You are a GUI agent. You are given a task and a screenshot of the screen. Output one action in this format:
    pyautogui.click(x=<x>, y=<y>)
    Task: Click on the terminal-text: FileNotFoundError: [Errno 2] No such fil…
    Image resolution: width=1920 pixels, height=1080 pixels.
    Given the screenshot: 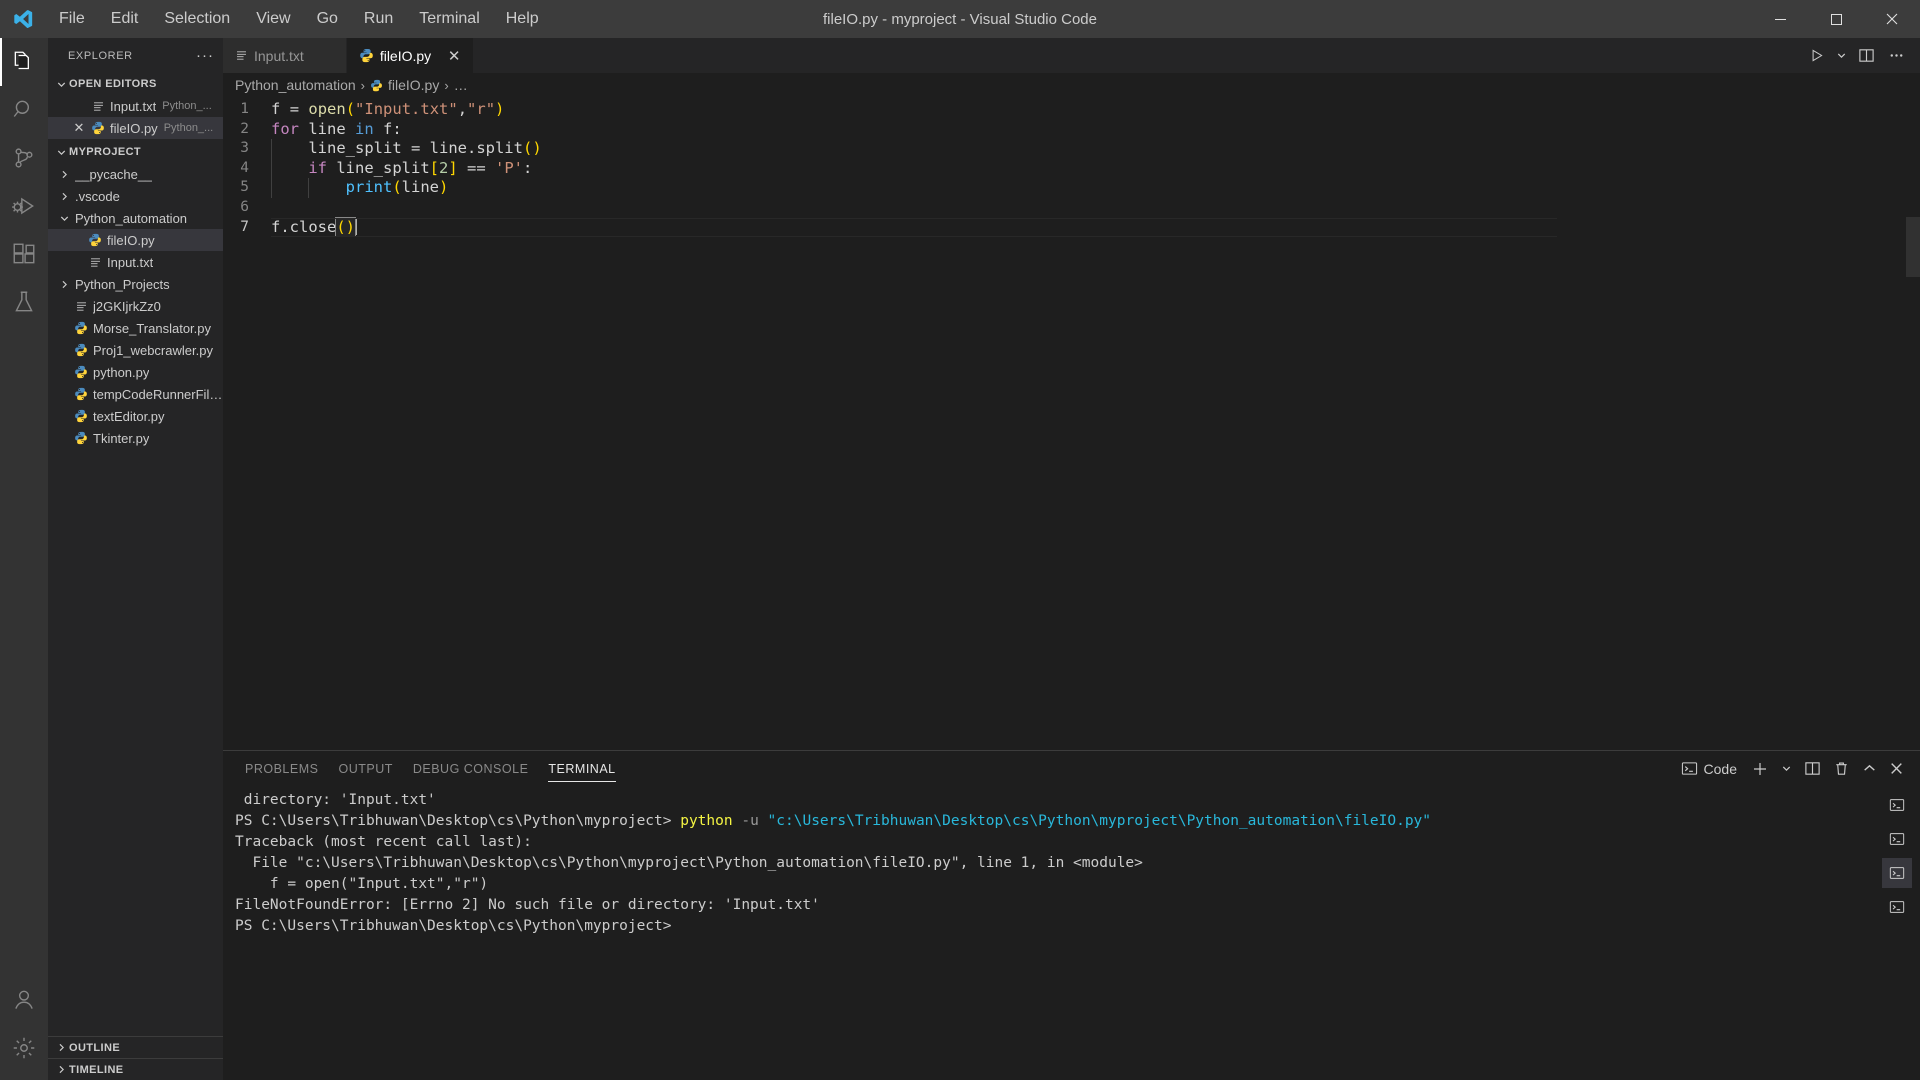 What is the action you would take?
    pyautogui.click(x=527, y=905)
    